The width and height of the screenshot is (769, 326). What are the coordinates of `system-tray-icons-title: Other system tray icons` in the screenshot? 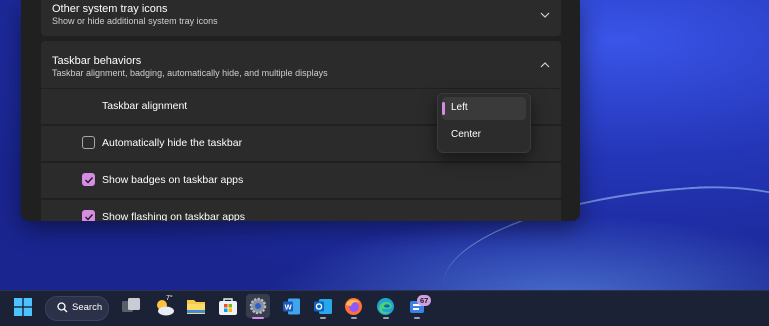 It's located at (110, 9).